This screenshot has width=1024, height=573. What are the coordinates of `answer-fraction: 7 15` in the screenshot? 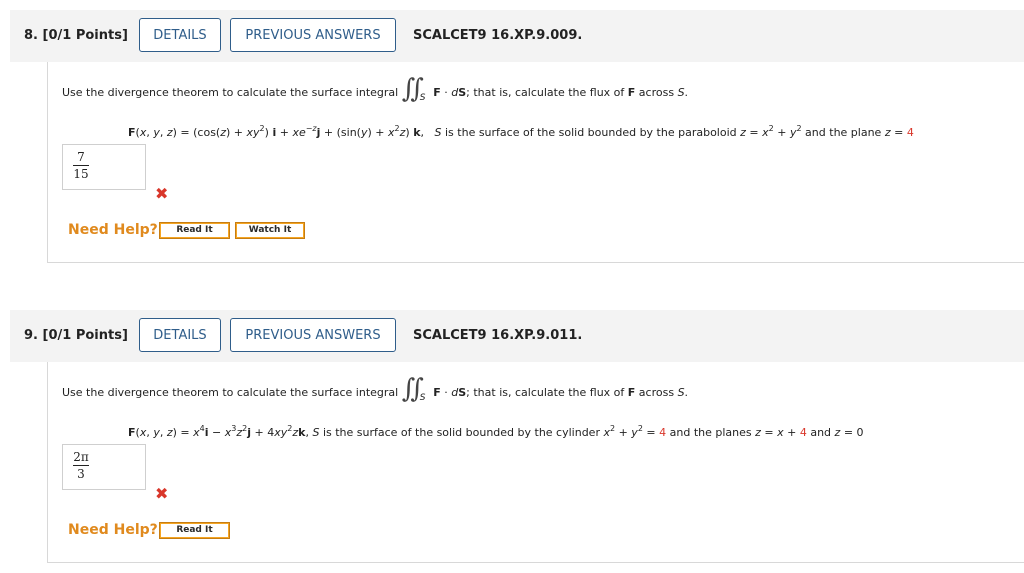 It's located at (81, 165).